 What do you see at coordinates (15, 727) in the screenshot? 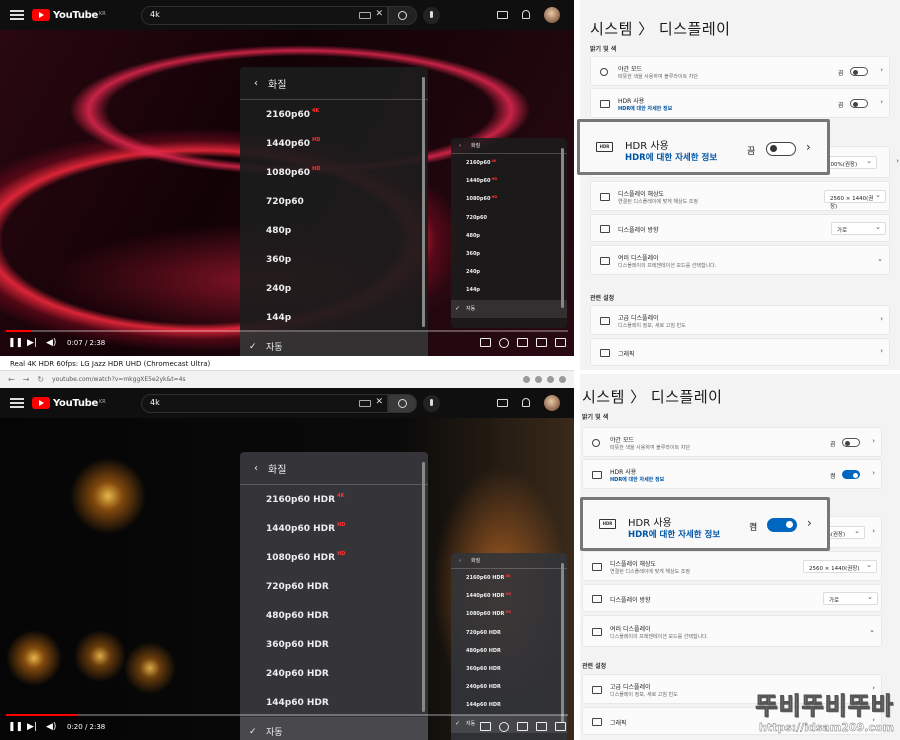
I see `pause-icon: ❚❚` at bounding box center [15, 727].